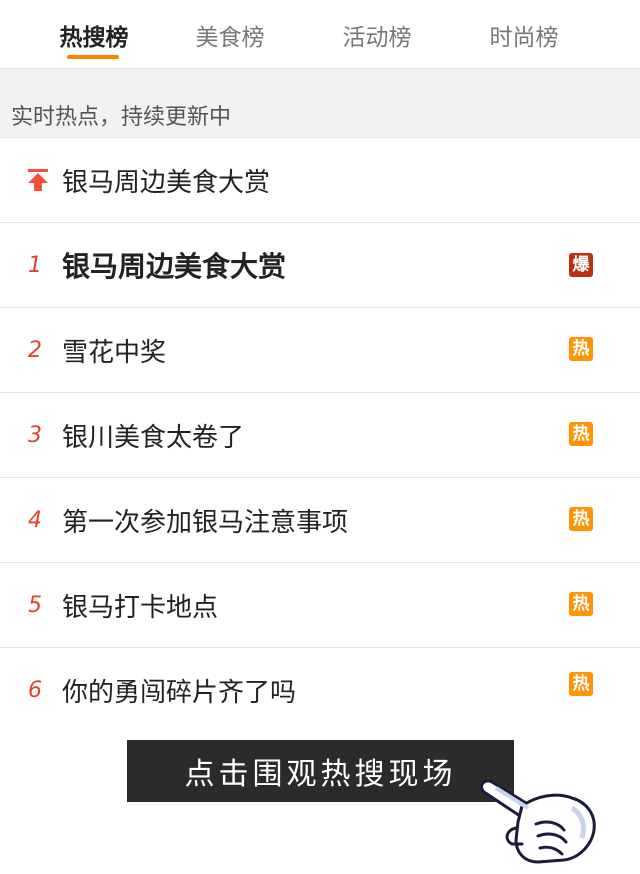  Describe the element at coordinates (35, 690) in the screenshot. I see `rank-number: 6` at that location.